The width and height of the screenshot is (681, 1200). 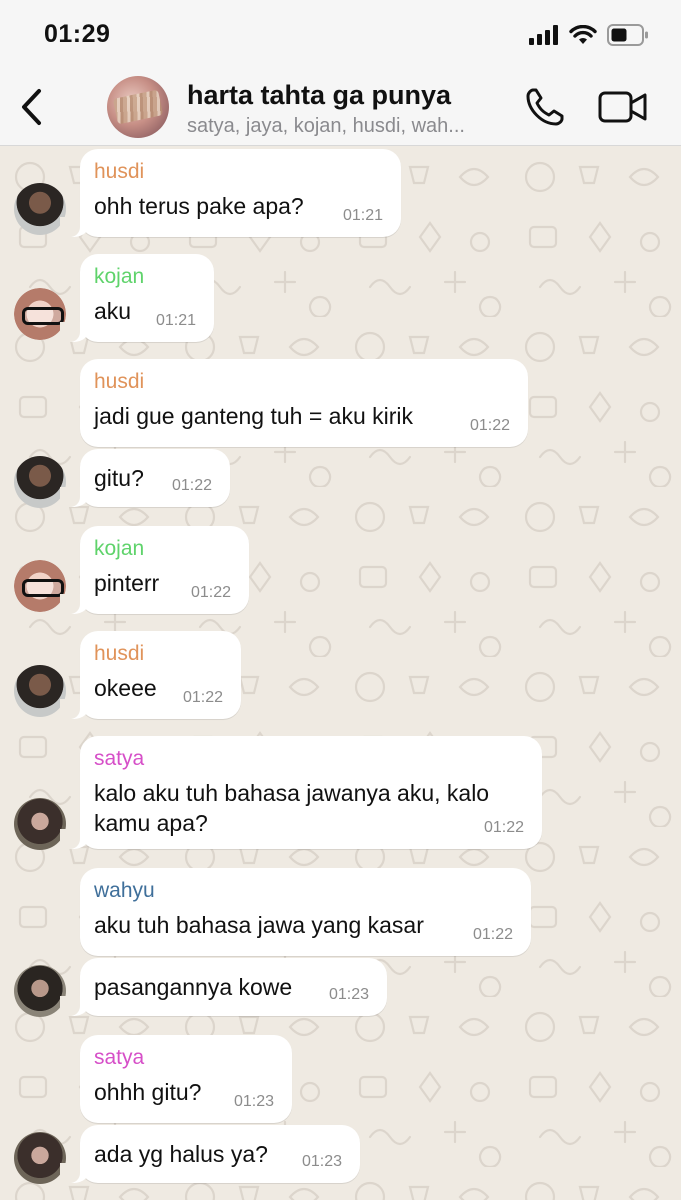 What do you see at coordinates (583, 34) in the screenshot?
I see `wifi-icon` at bounding box center [583, 34].